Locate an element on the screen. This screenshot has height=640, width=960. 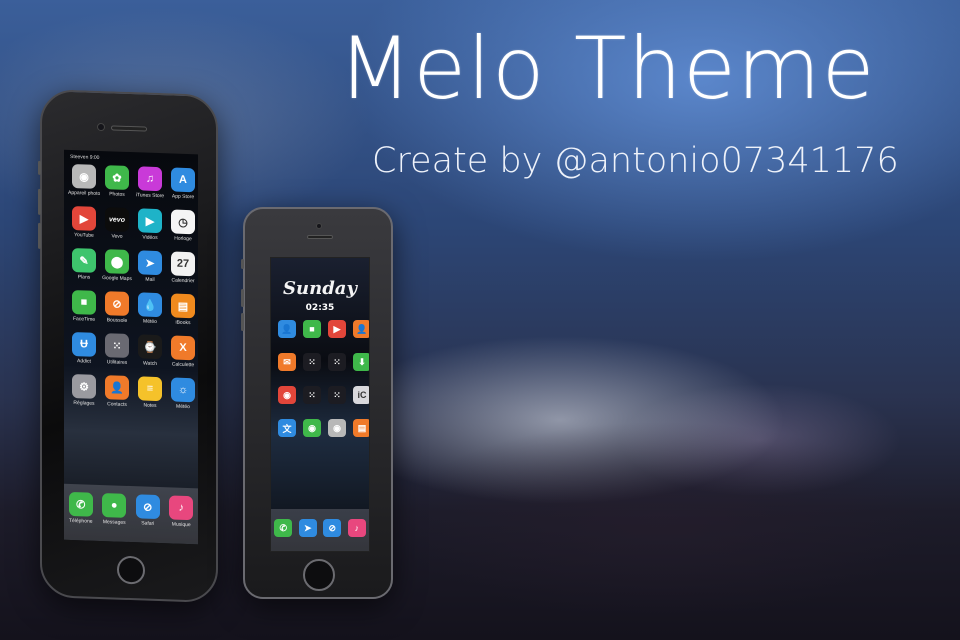
app-facetime-icon: ■ is located at coordinates (312, 329).